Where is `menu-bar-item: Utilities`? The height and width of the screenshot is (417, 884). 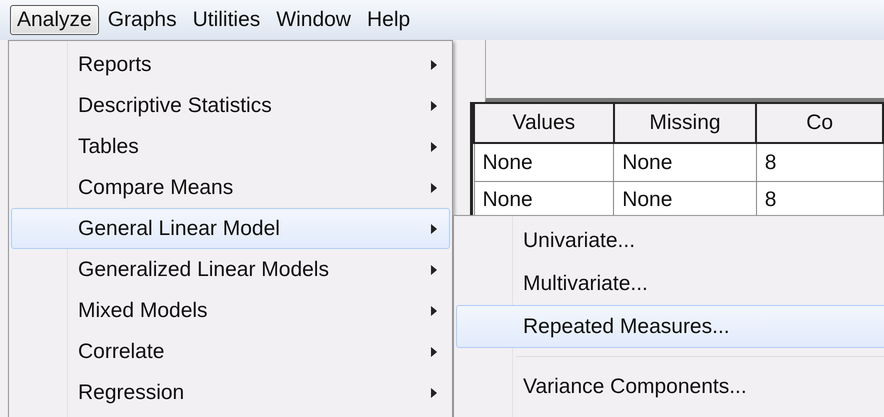
menu-bar-item: Utilities is located at coordinates (227, 20).